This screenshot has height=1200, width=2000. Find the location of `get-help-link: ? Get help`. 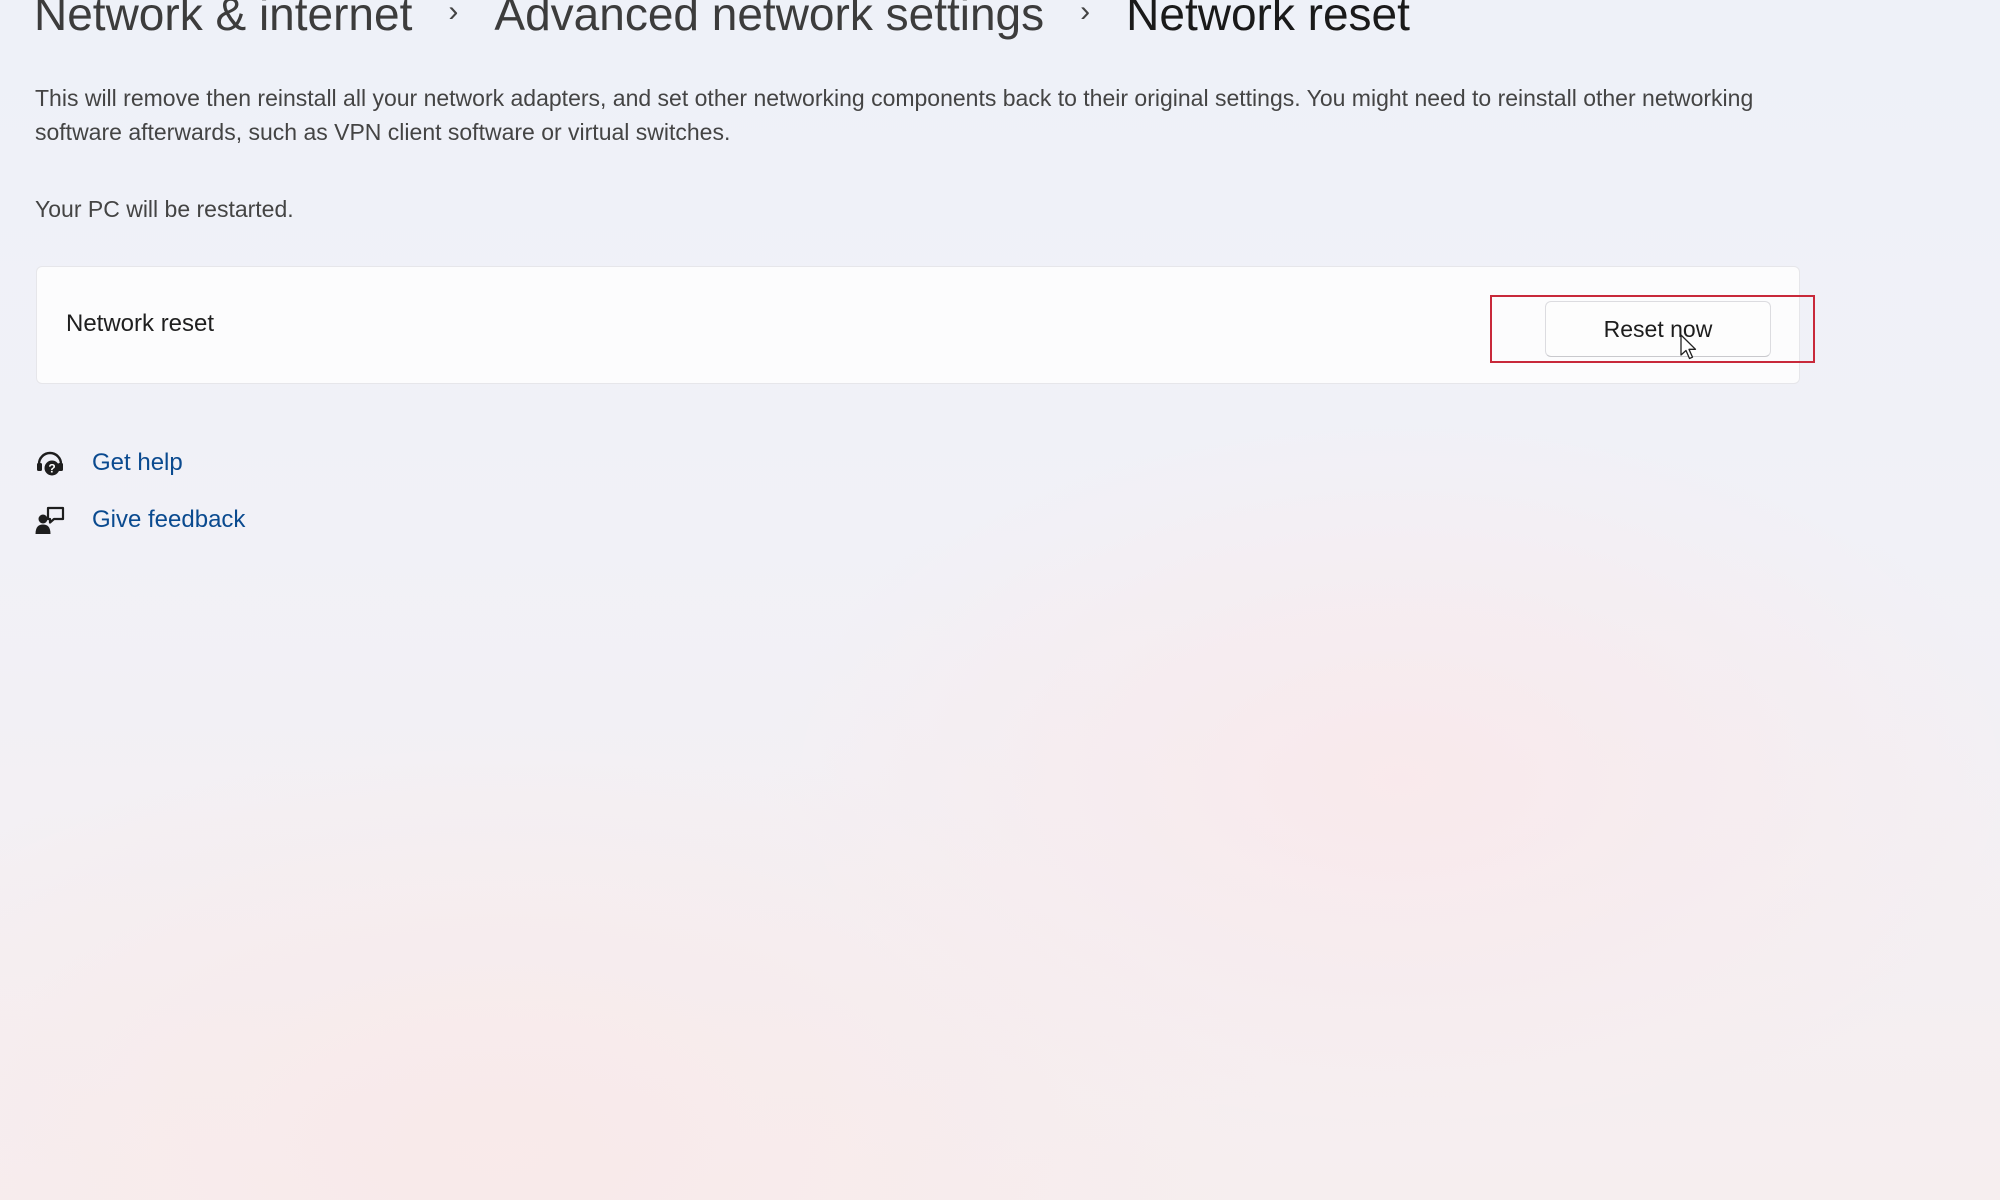

get-help-link: ? Get help is located at coordinates (108, 463).